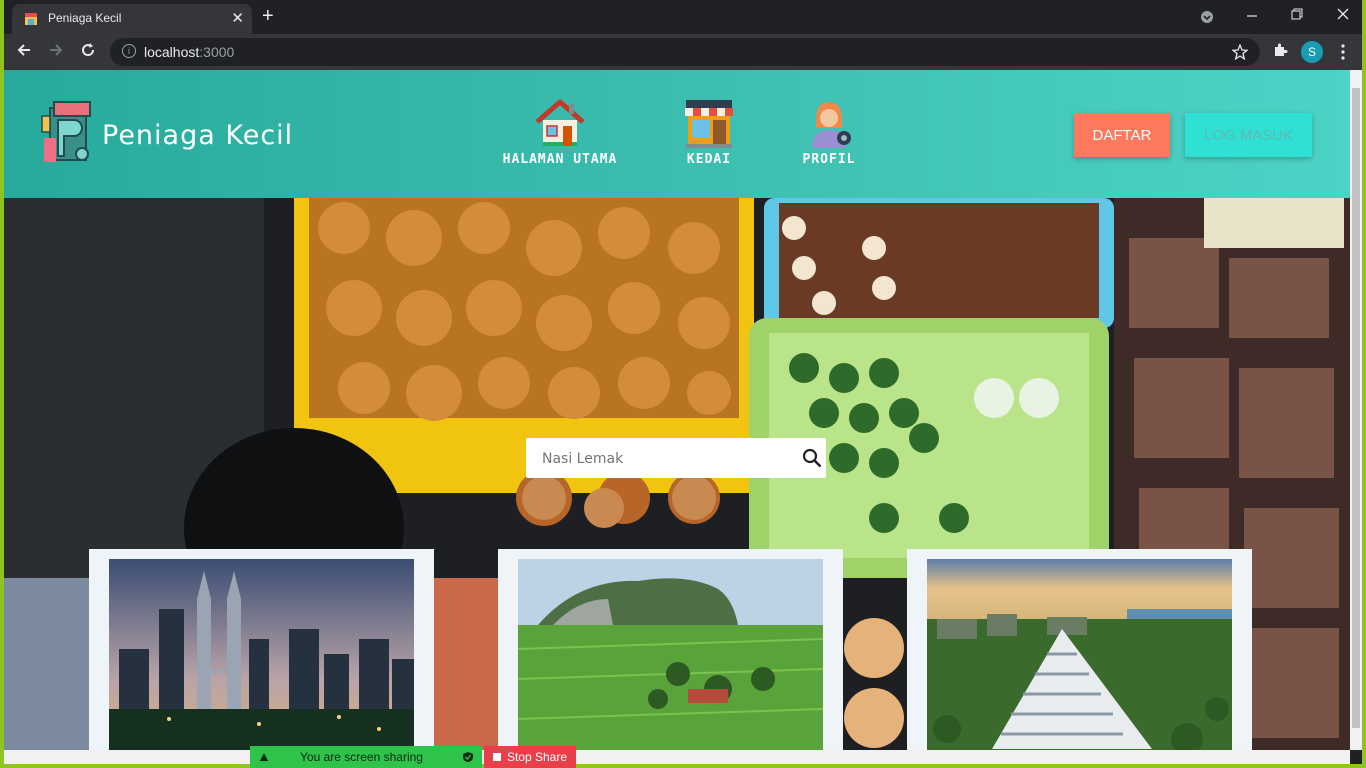 The height and width of the screenshot is (768, 1366). I want to click on url-text: localhost:3000, so click(189, 52).